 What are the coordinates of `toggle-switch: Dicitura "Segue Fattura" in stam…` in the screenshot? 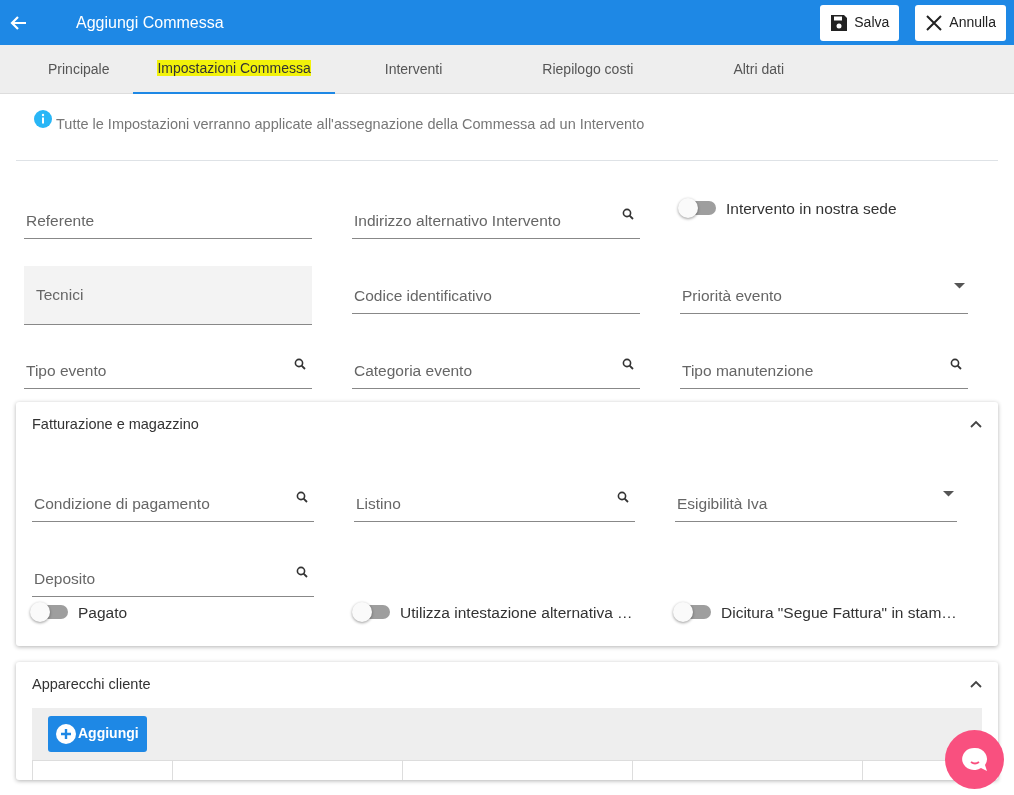 It's located at (816, 612).